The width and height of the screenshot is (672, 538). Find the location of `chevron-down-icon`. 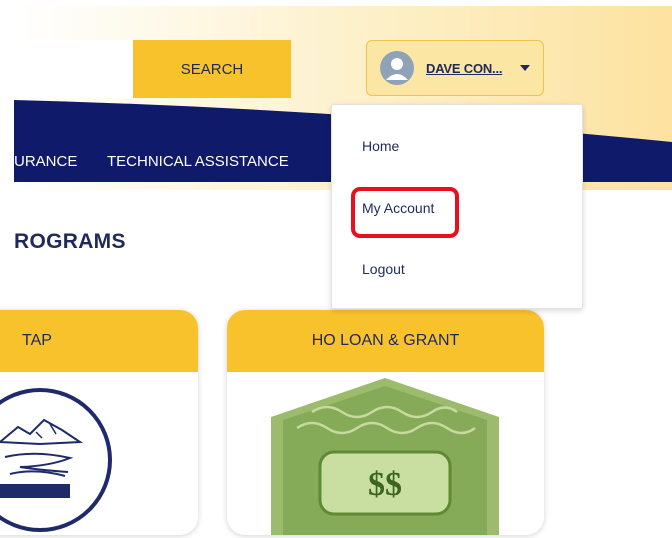

chevron-down-icon is located at coordinates (525, 68).